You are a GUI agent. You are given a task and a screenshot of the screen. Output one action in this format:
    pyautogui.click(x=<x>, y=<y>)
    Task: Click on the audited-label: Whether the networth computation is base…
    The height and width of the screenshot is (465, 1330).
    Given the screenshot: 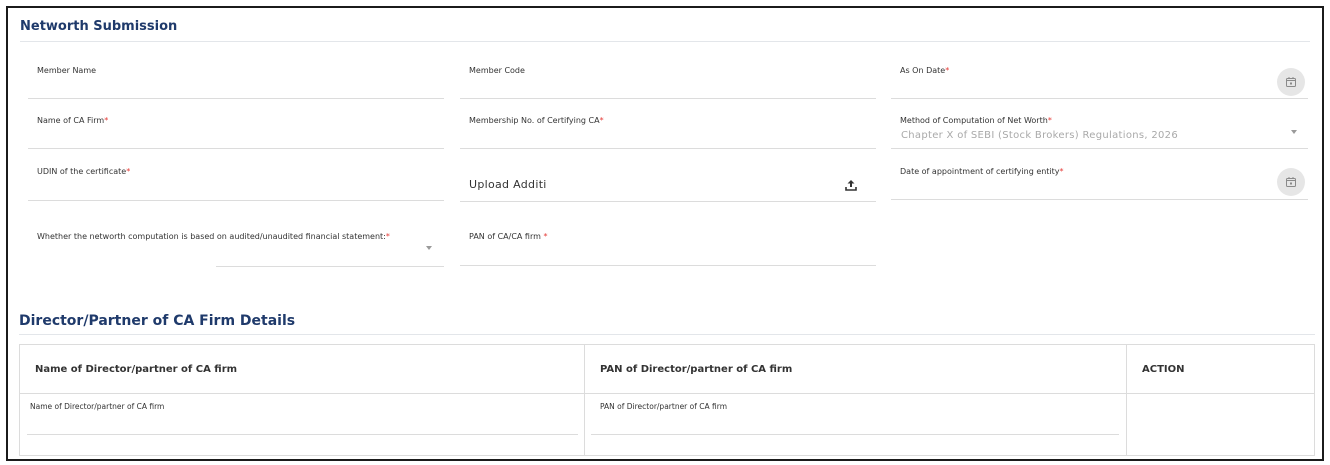 What is the action you would take?
    pyautogui.click(x=213, y=236)
    